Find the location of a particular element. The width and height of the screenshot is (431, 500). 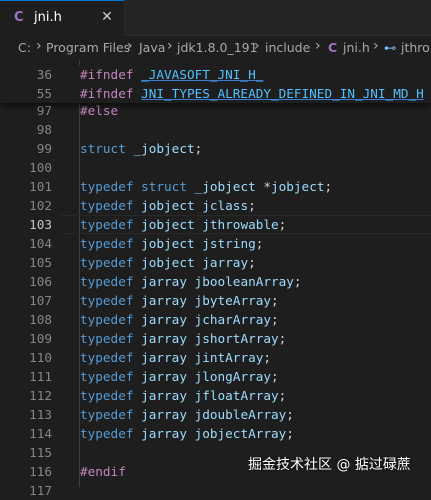

breadcrumb-include: include is located at coordinates (287, 47).